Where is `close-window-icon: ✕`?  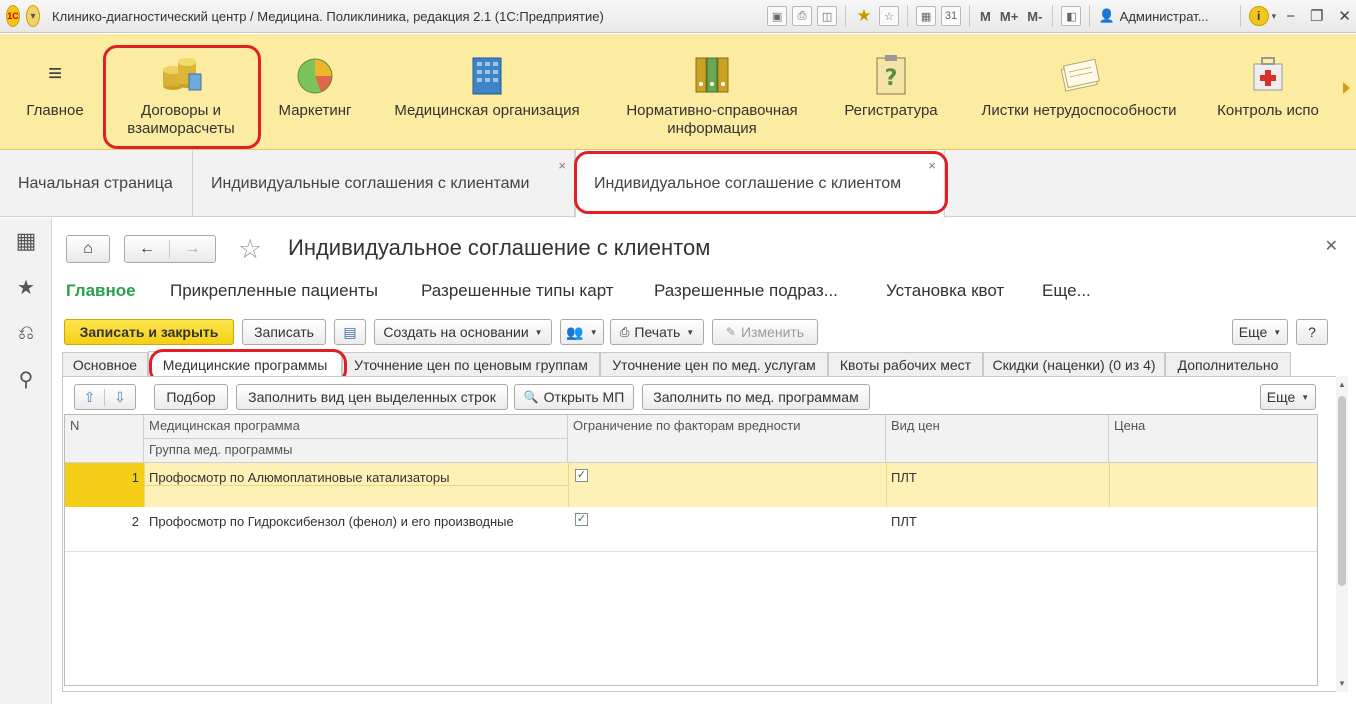 close-window-icon: ✕ is located at coordinates (1344, 16).